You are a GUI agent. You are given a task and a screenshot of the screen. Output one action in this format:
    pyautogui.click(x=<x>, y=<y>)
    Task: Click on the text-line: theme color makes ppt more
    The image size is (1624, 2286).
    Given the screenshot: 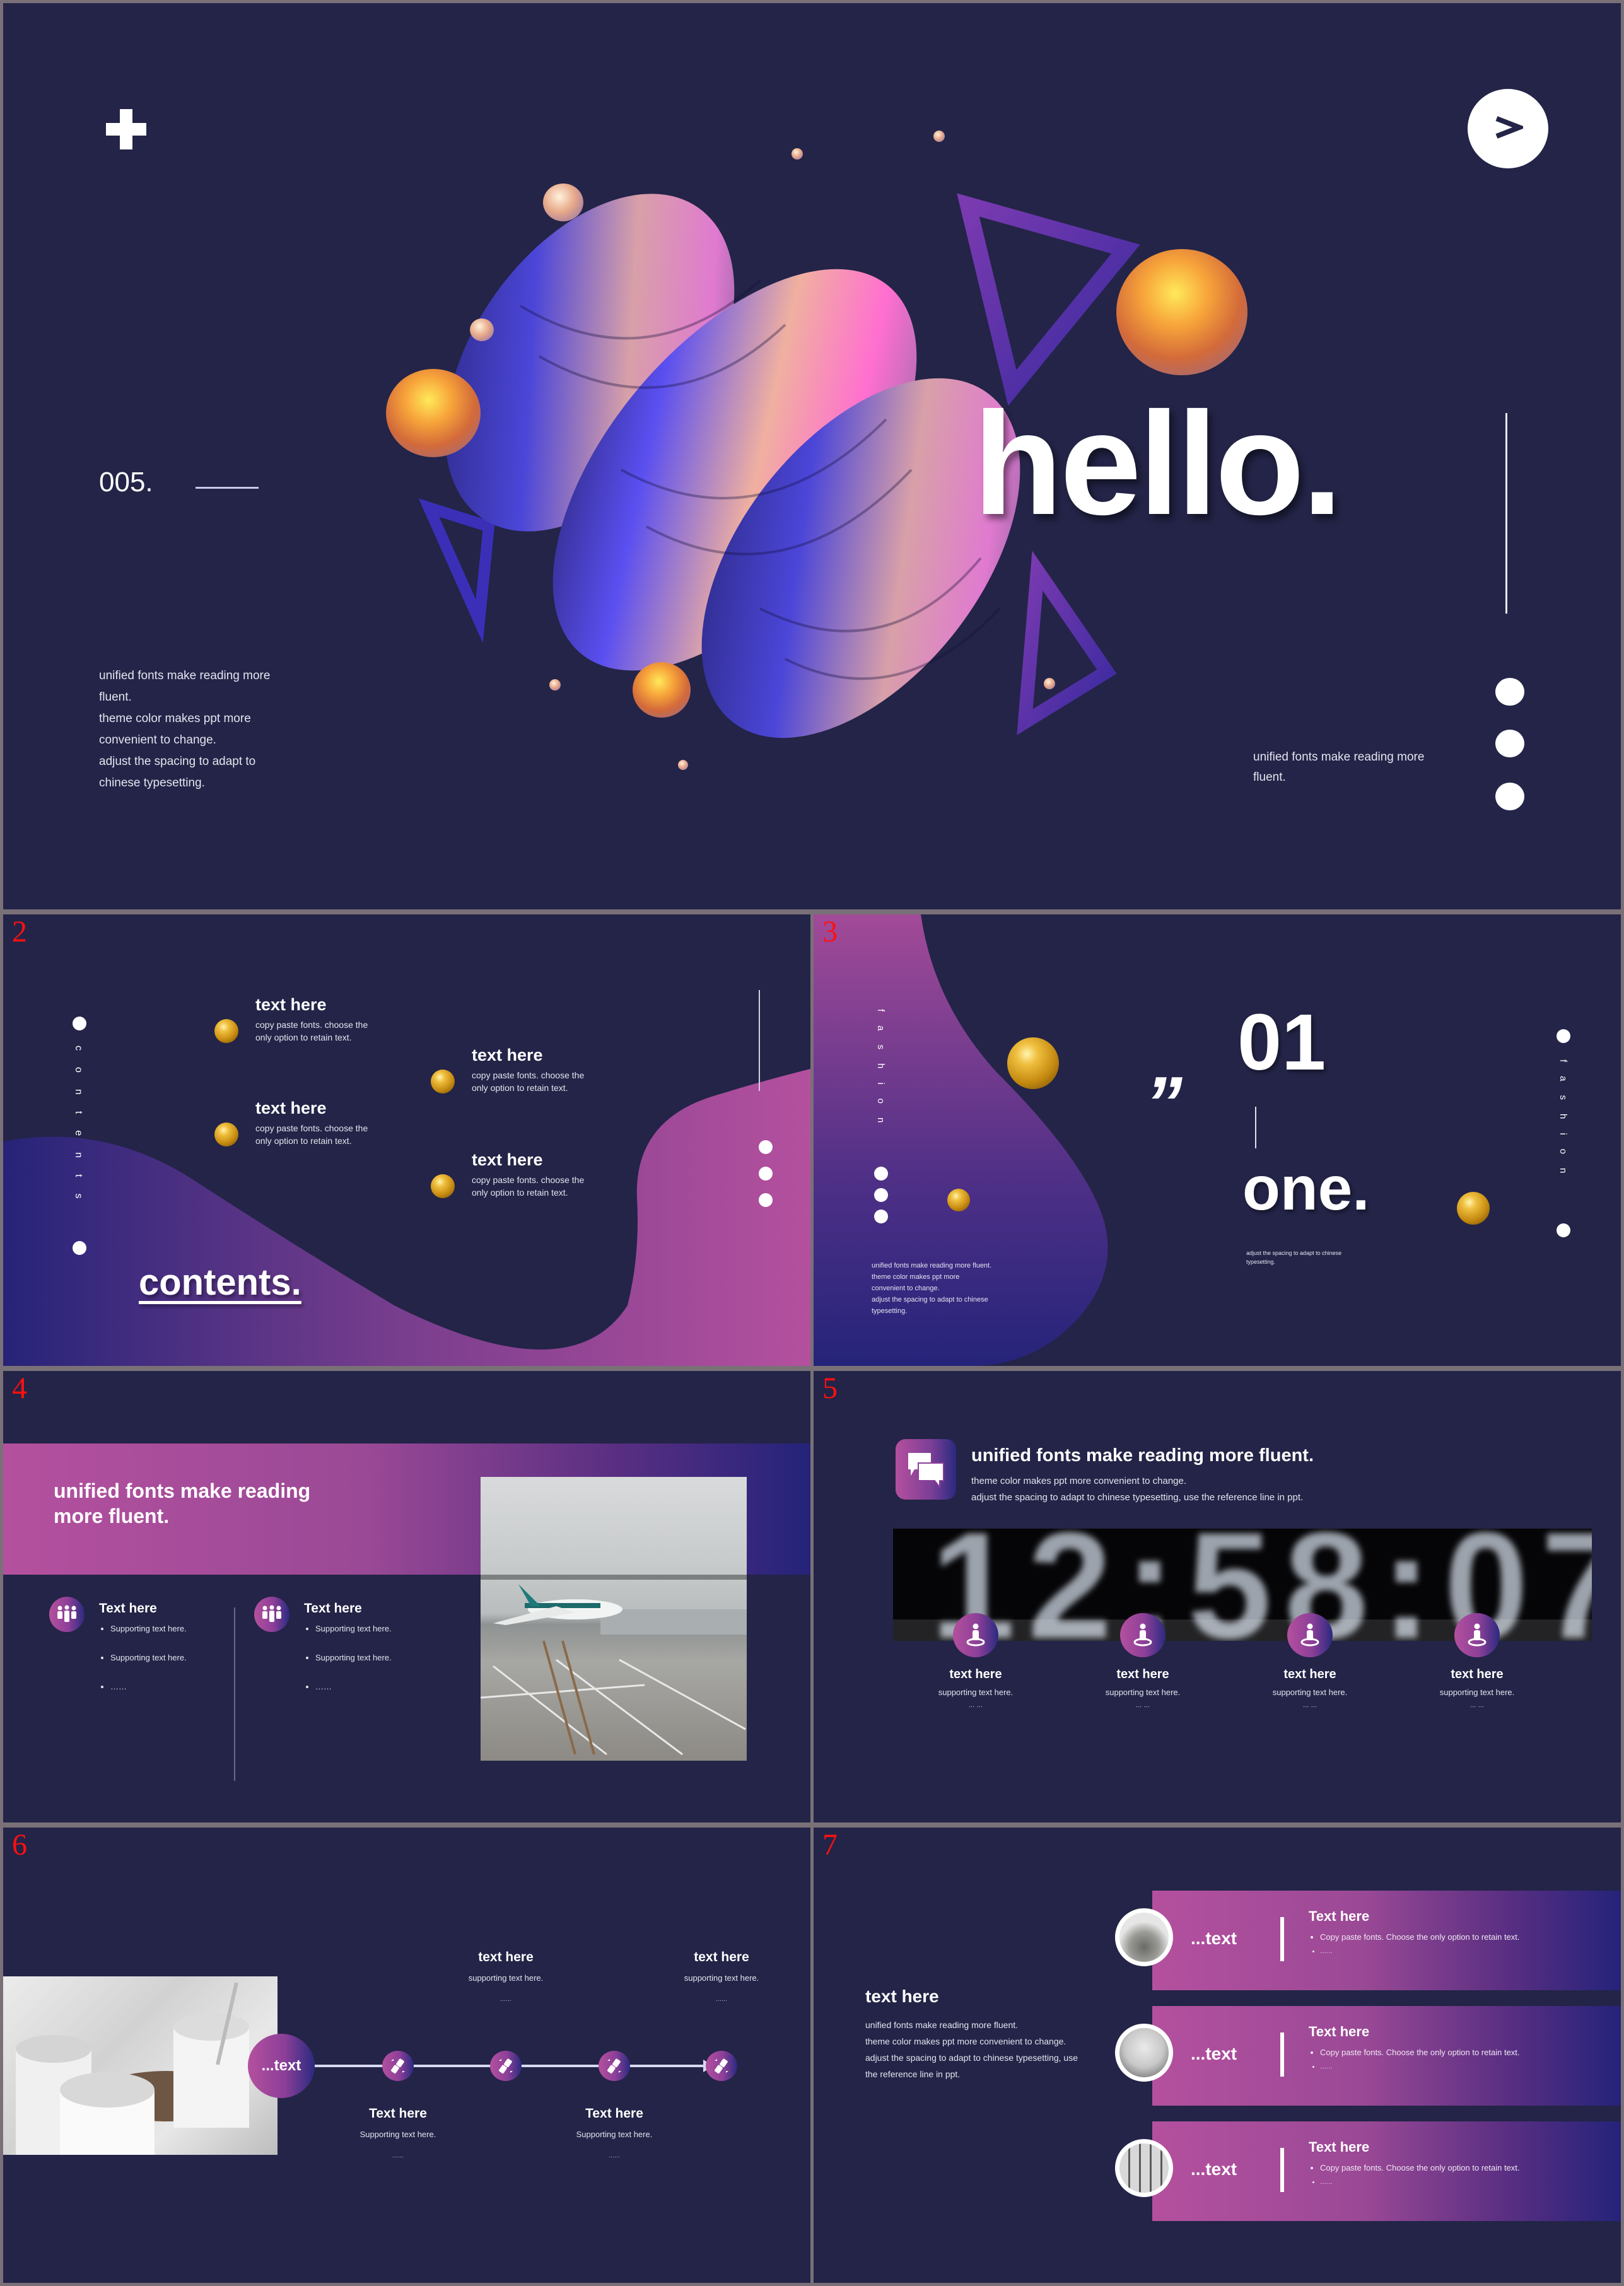 What is the action you would take?
    pyautogui.click(x=916, y=1277)
    